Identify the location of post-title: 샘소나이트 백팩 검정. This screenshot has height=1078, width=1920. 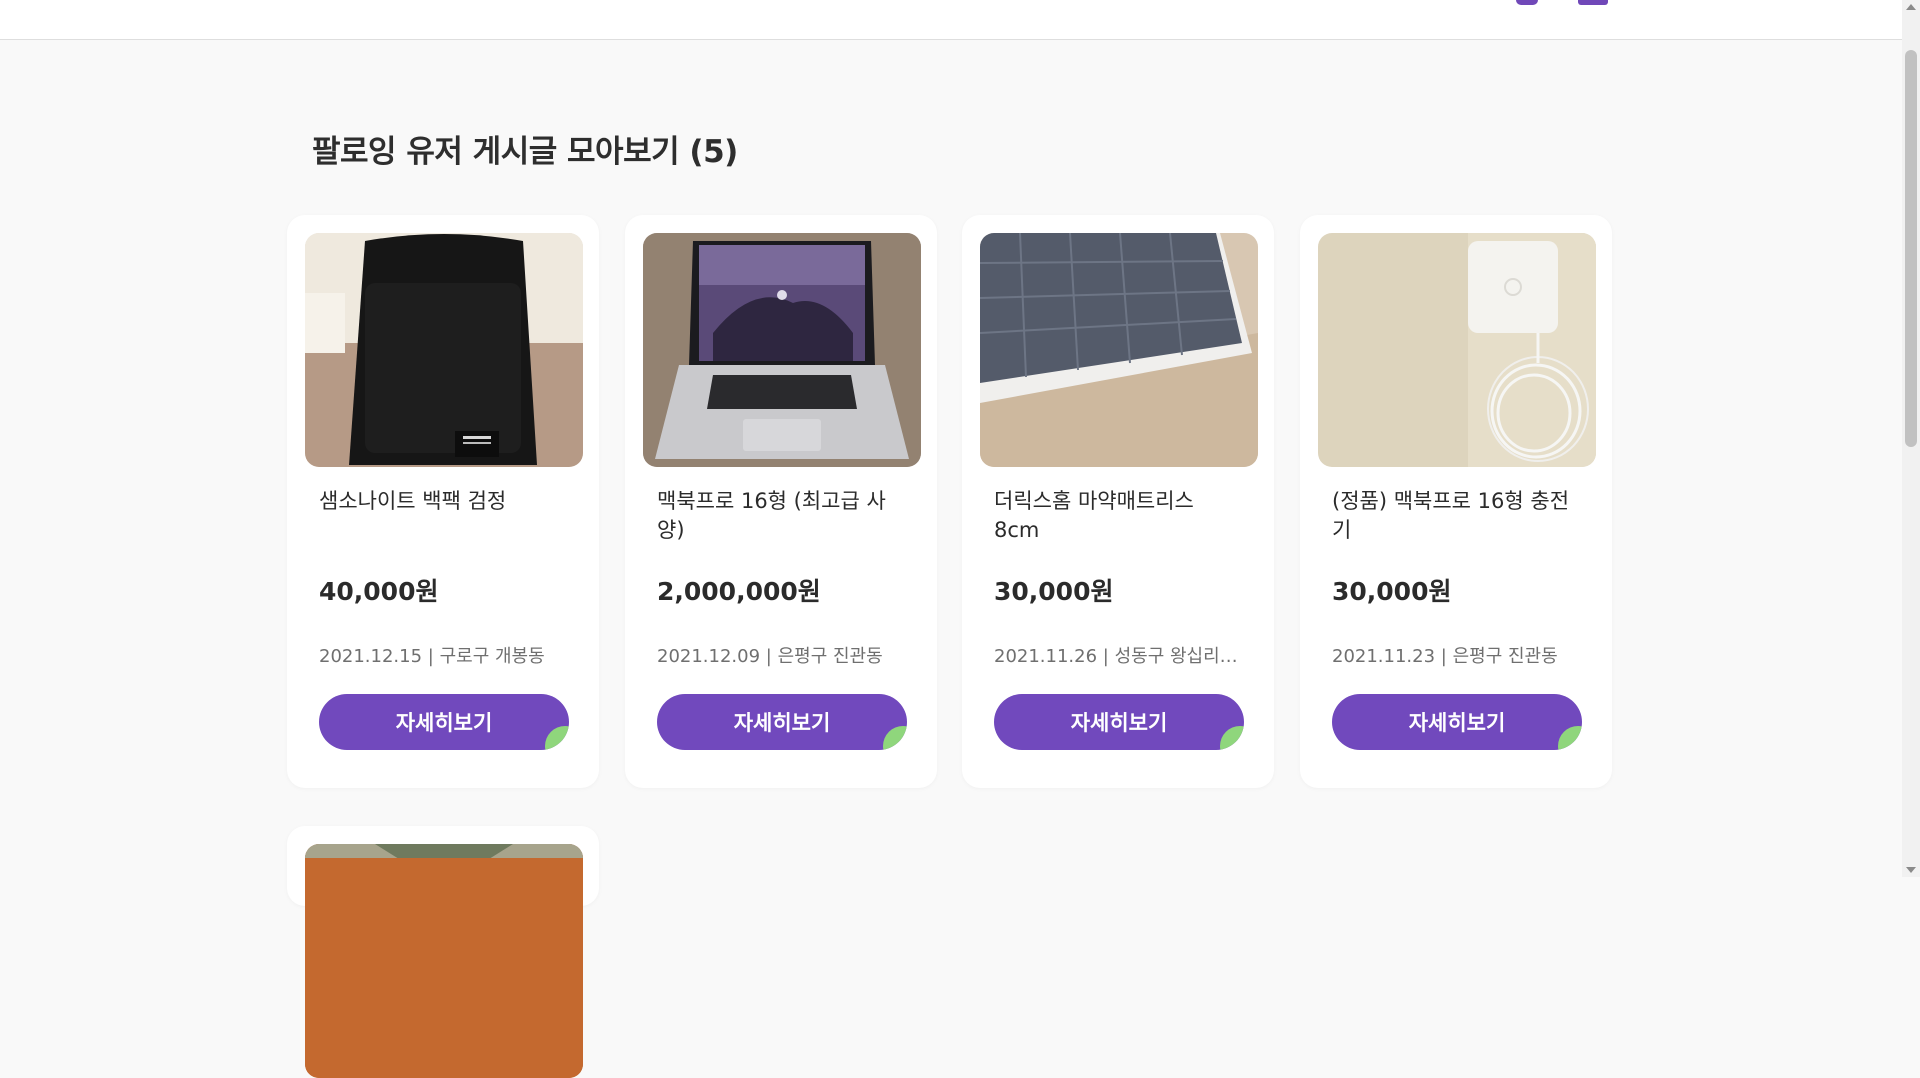
(413, 501).